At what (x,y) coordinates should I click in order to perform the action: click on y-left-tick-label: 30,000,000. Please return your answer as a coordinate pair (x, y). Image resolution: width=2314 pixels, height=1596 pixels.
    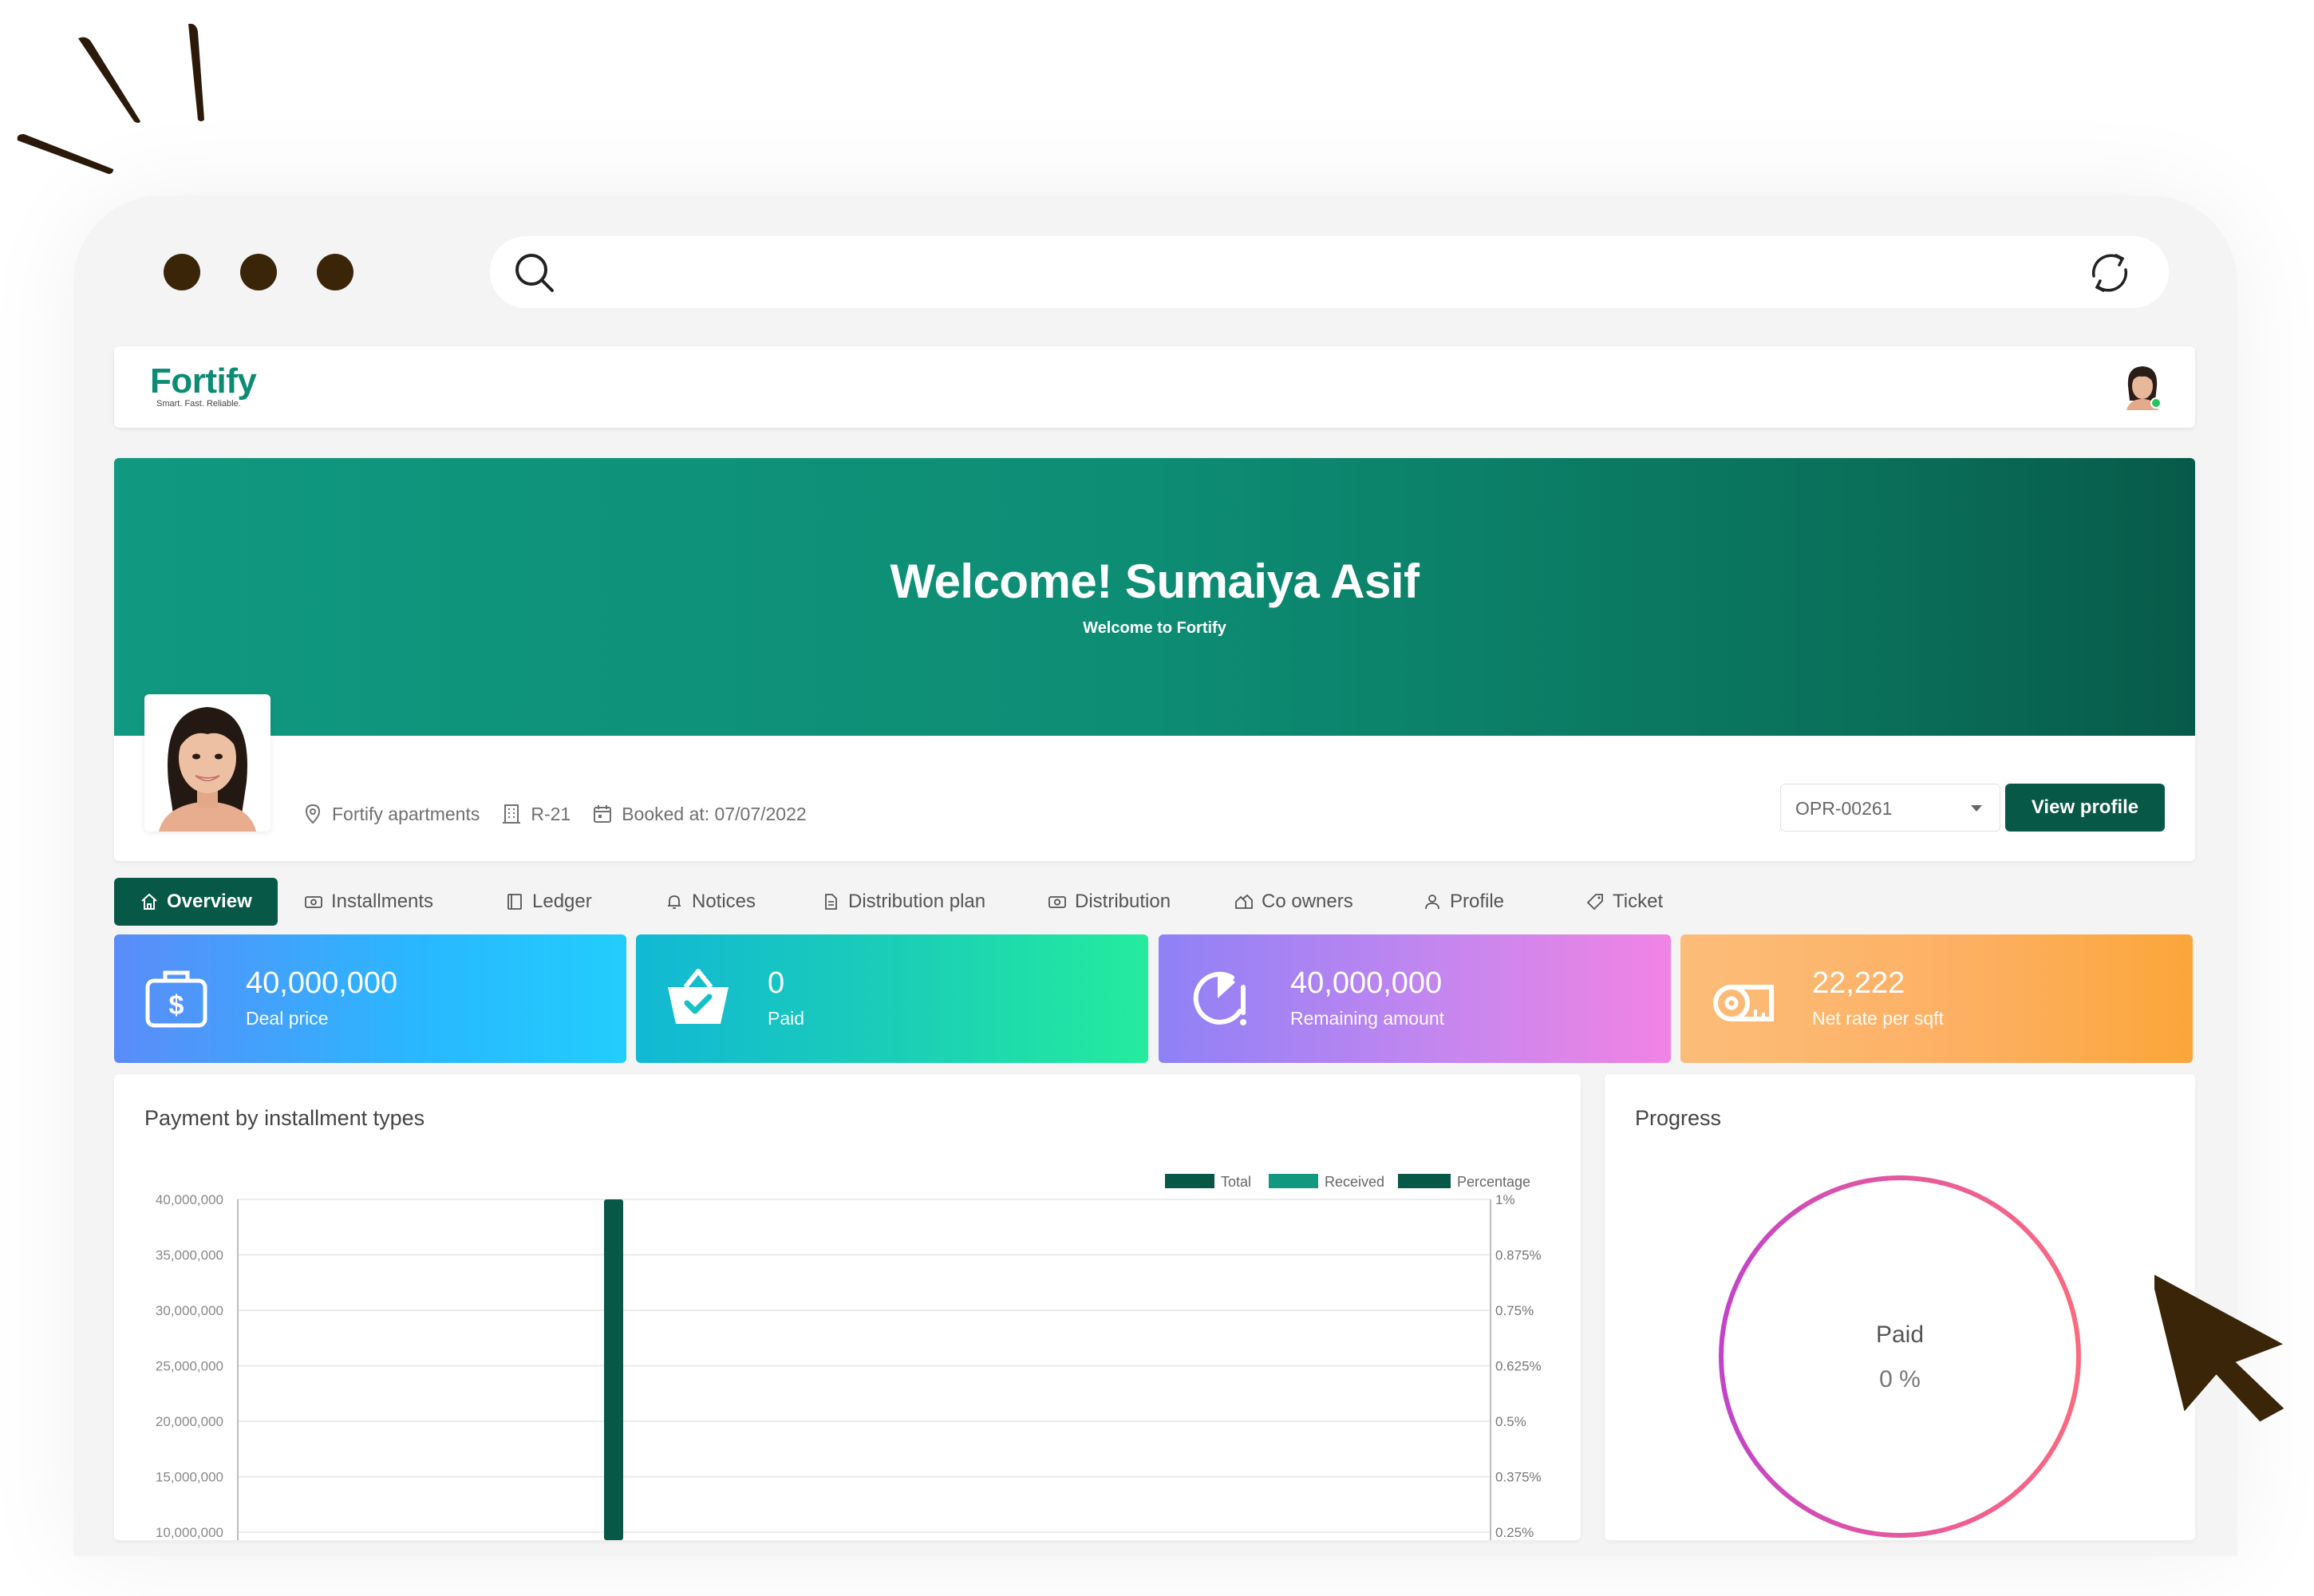
    Looking at the image, I should click on (189, 1310).